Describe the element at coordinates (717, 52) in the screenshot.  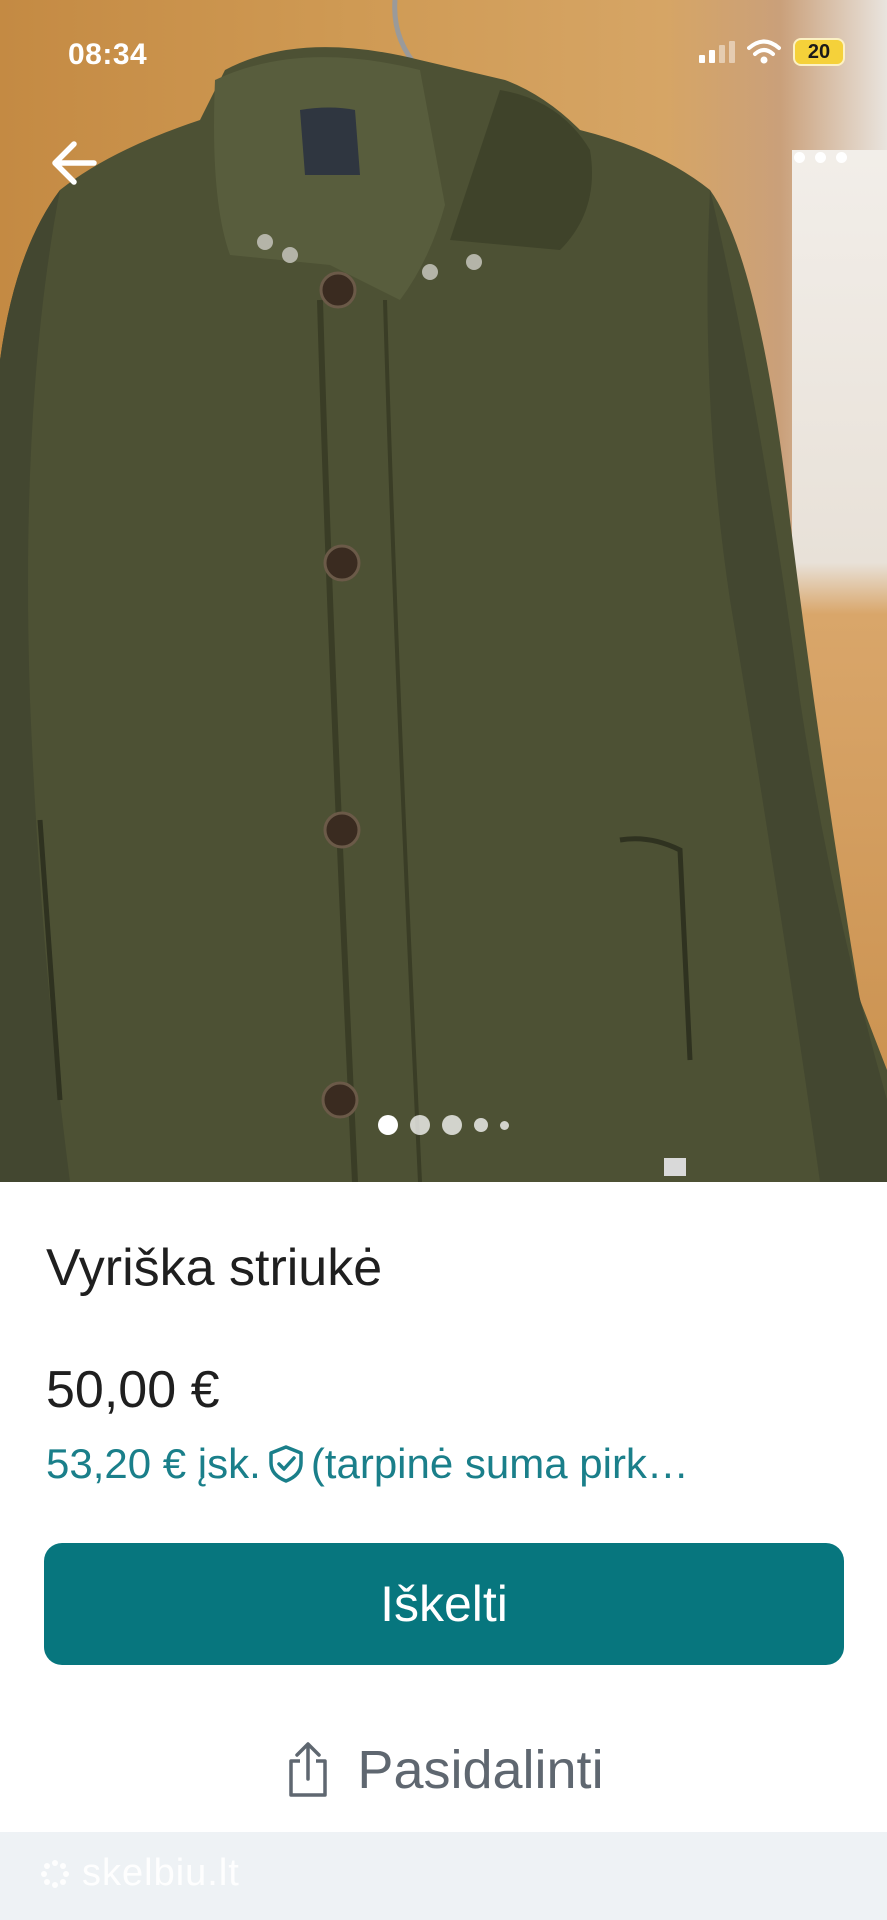
I see `cellular-signal-icon` at that location.